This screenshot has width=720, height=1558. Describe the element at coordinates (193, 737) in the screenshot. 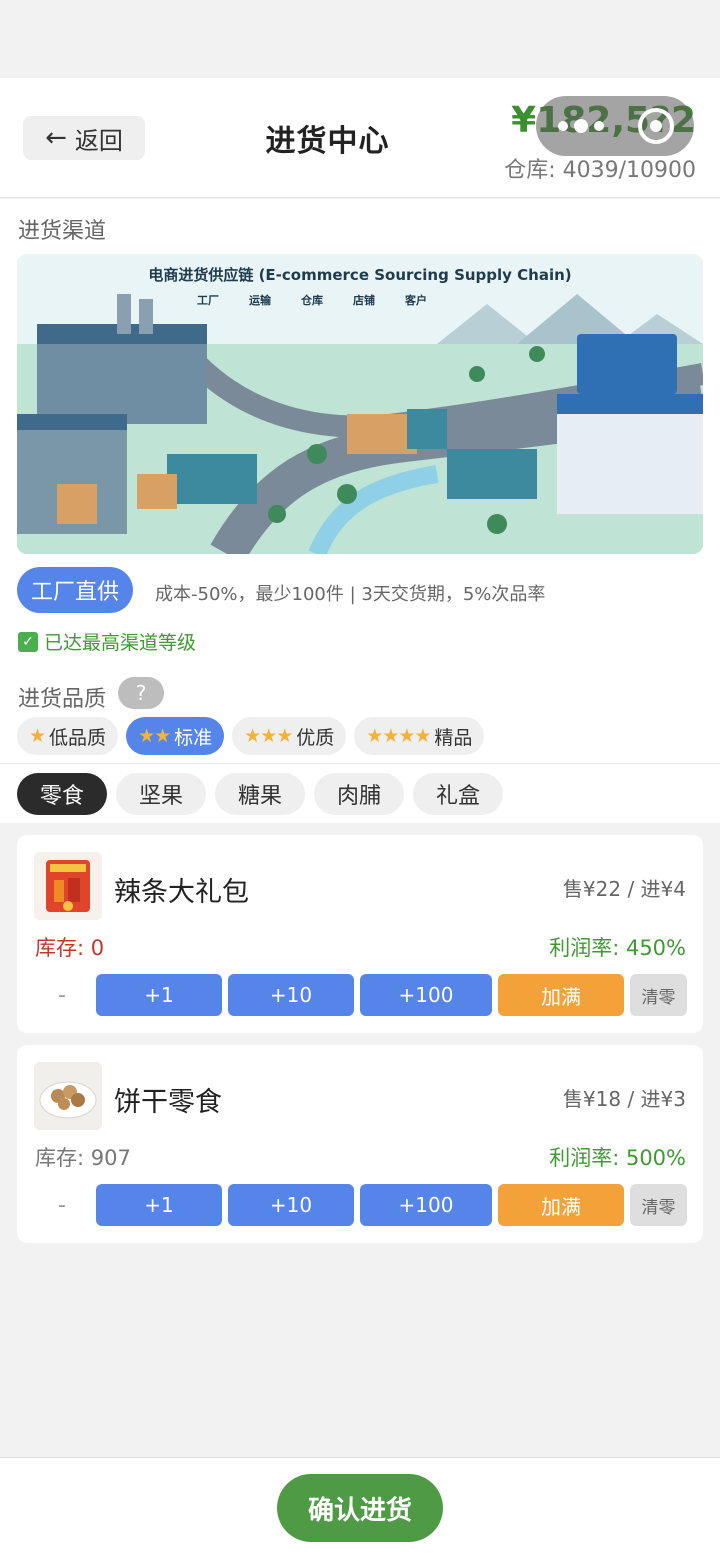

I see `quality-label: 标准` at that location.